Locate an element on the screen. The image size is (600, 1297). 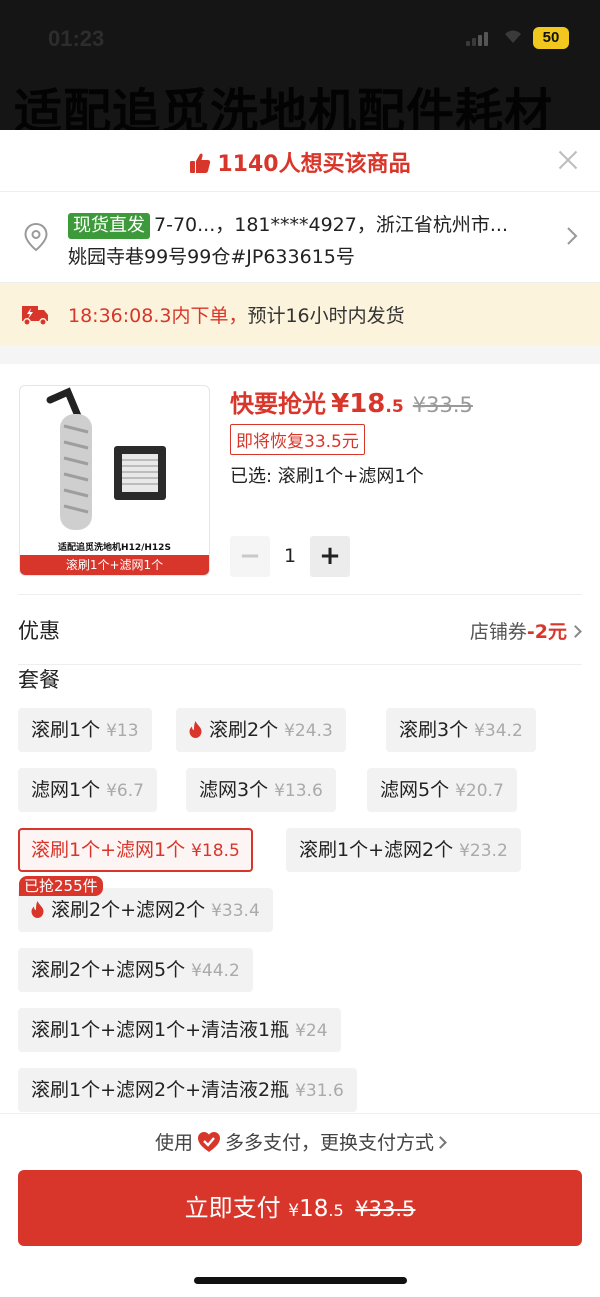
package-option: 滚刷1个+滤网2个+清洁液2瓶 ¥31.6 is located at coordinates (187, 1090).